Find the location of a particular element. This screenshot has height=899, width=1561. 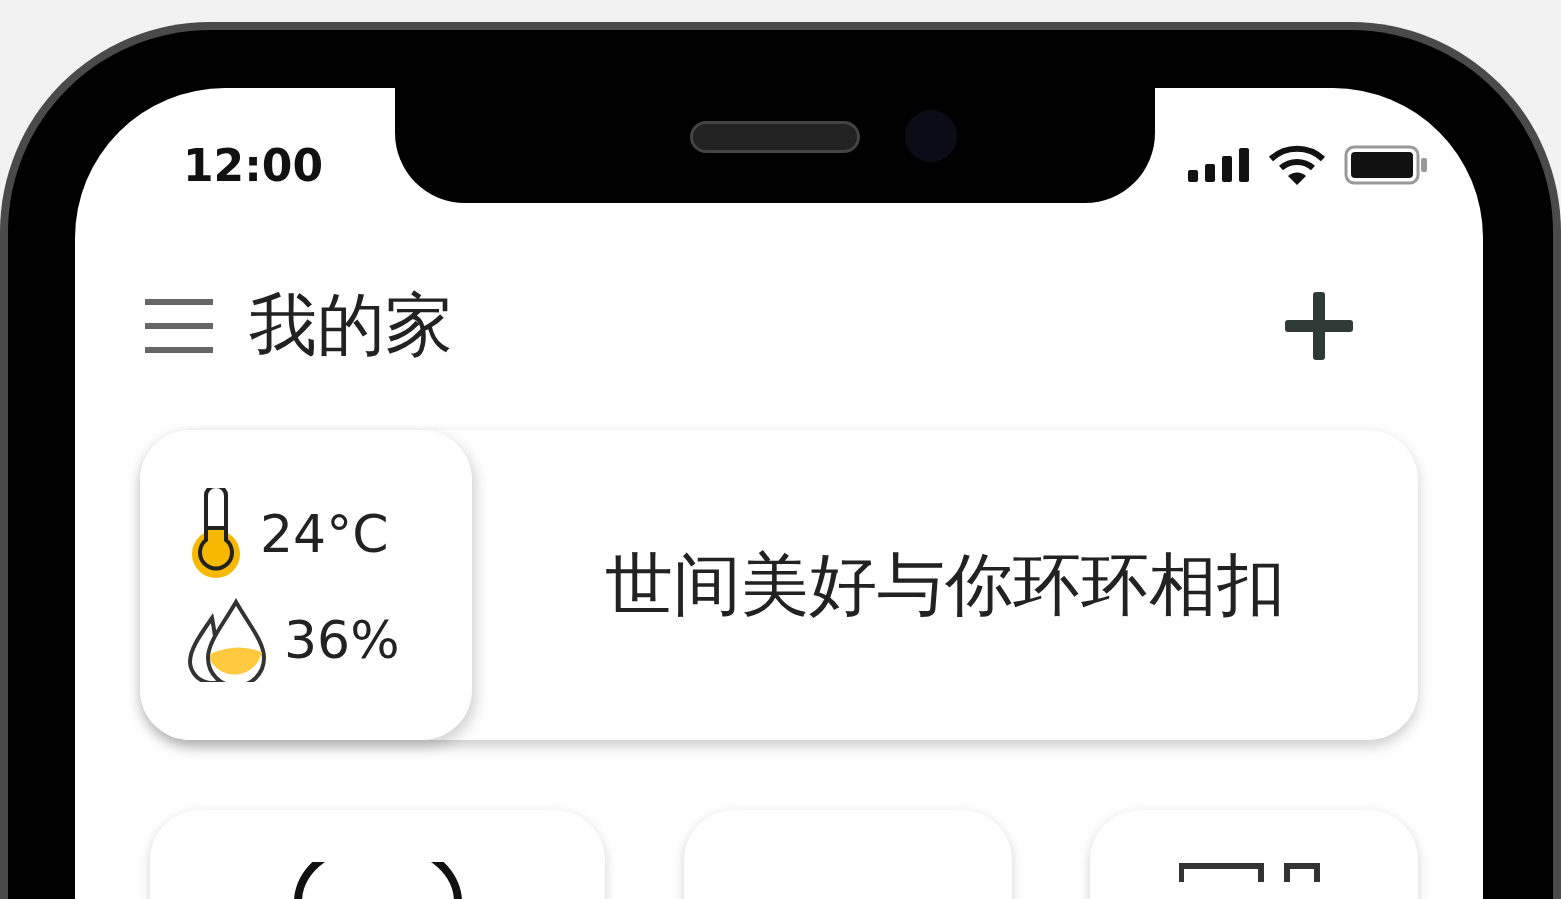

add-icon is located at coordinates (1319, 325).